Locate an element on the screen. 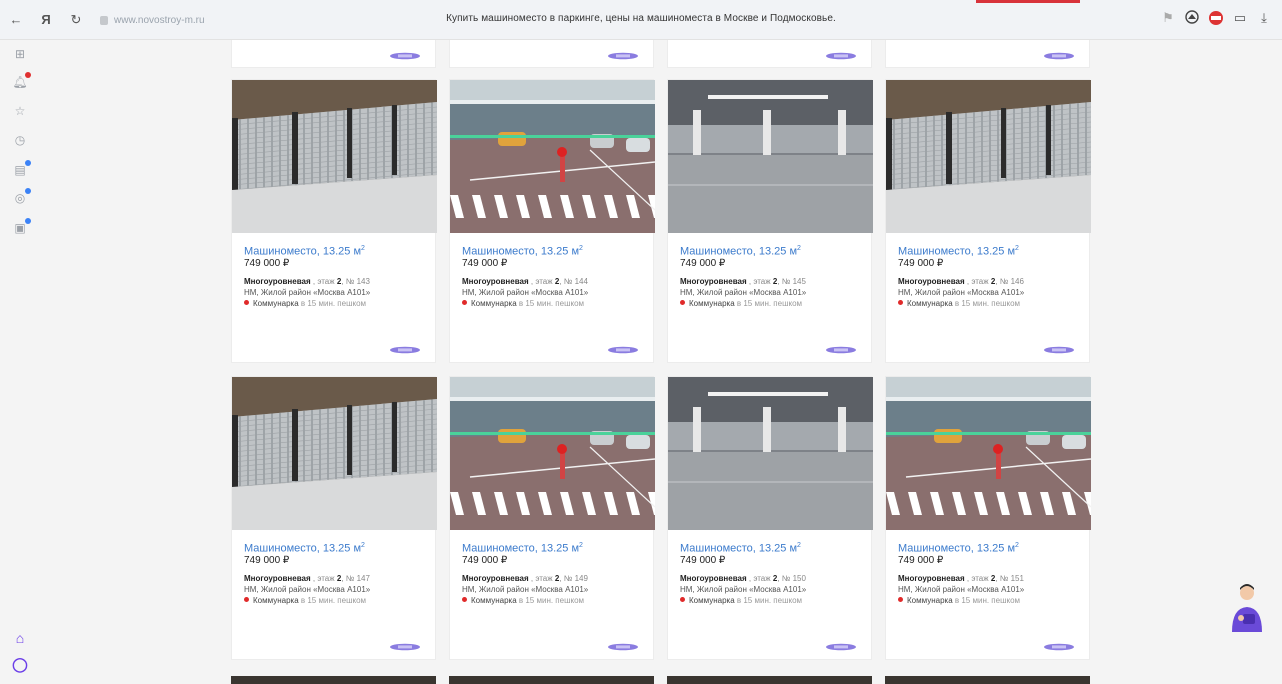 The width and height of the screenshot is (1282, 684). chat-assistant-avatar is located at coordinates (1247, 608).